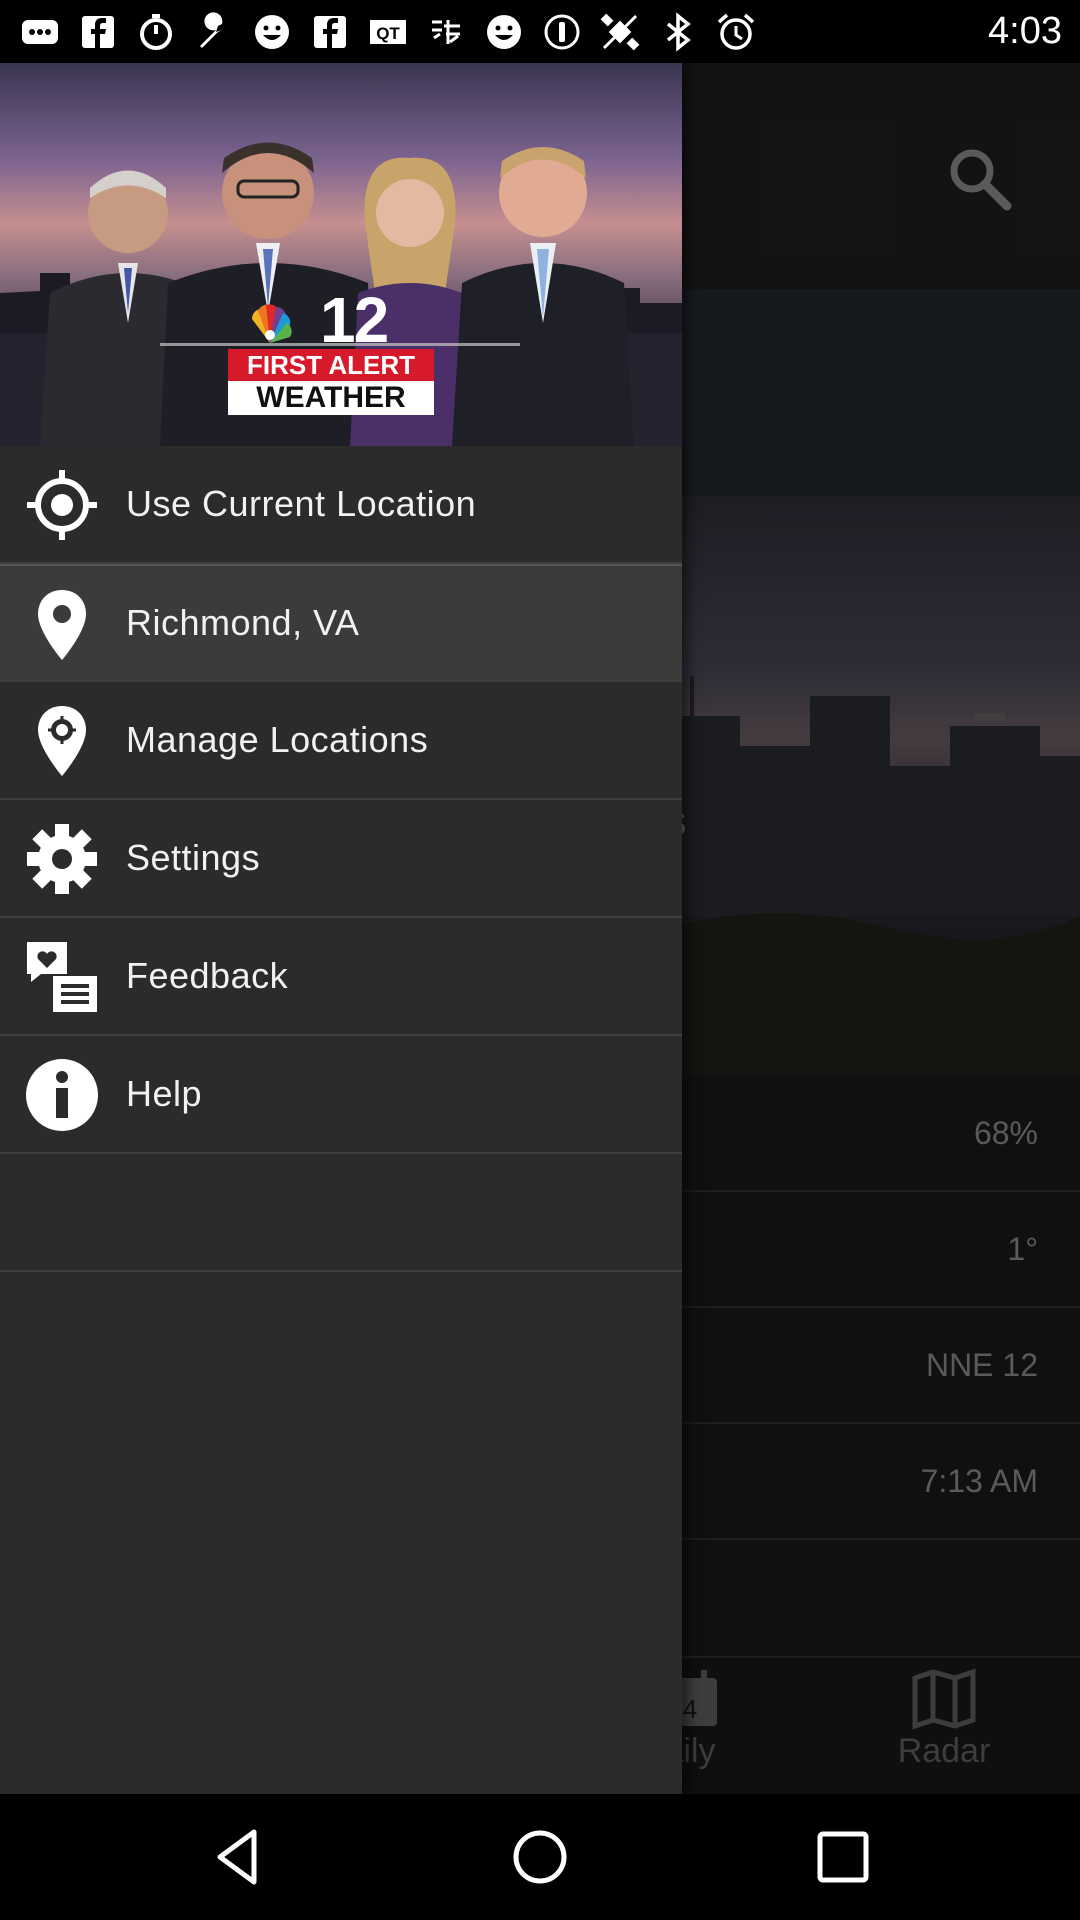 The image size is (1080, 1920). I want to click on bluetooth-icon, so click(678, 31).